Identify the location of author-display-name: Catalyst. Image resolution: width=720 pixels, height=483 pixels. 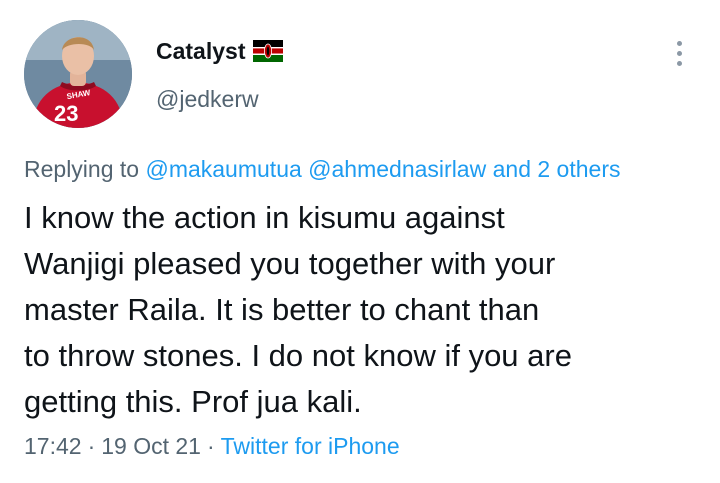
(200, 51).